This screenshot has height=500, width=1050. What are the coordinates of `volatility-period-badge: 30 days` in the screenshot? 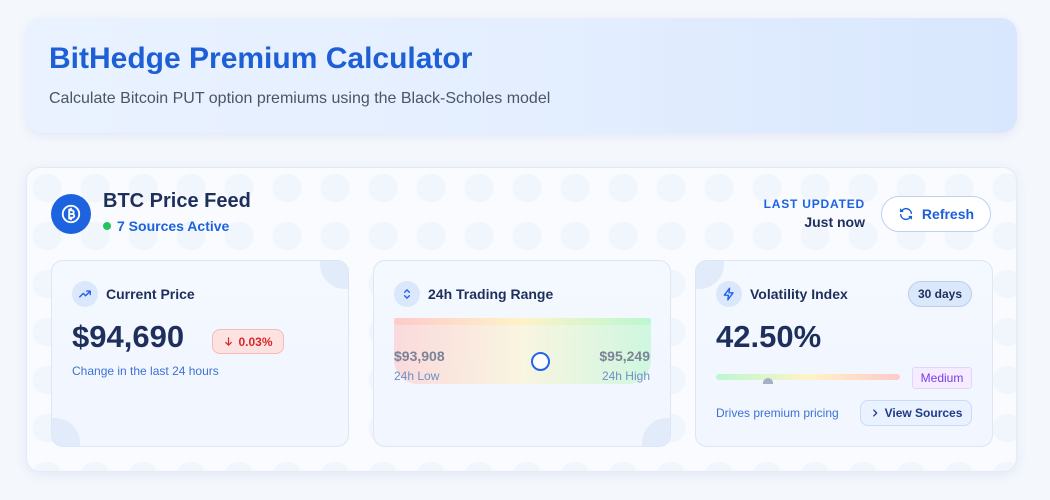 It's located at (940, 294).